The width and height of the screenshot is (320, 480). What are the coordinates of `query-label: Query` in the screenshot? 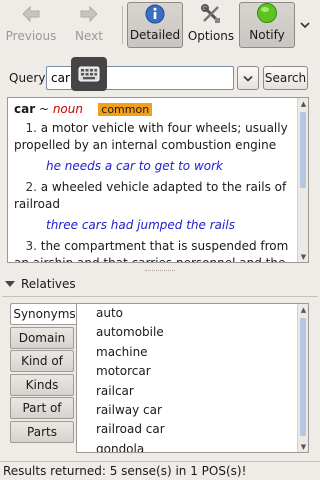 It's located at (27, 78).